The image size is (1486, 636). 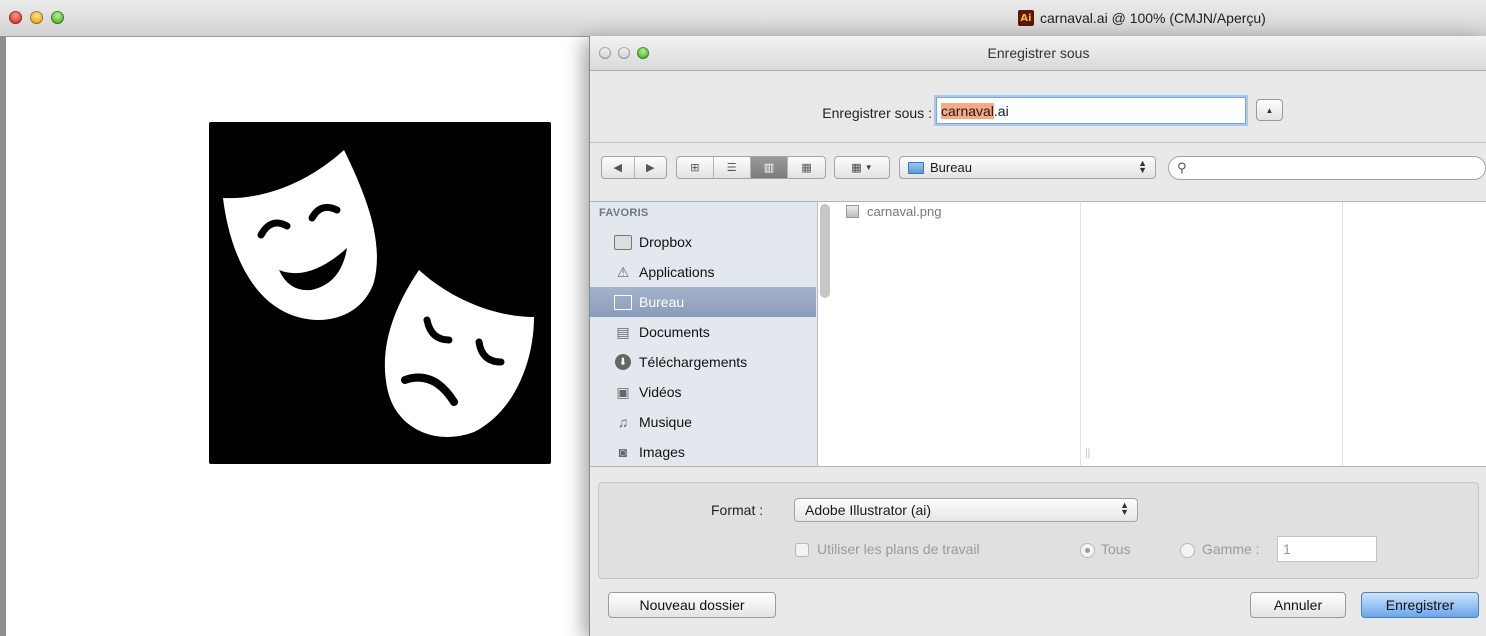 I want to click on column-view-button: ▥, so click(x=769, y=167).